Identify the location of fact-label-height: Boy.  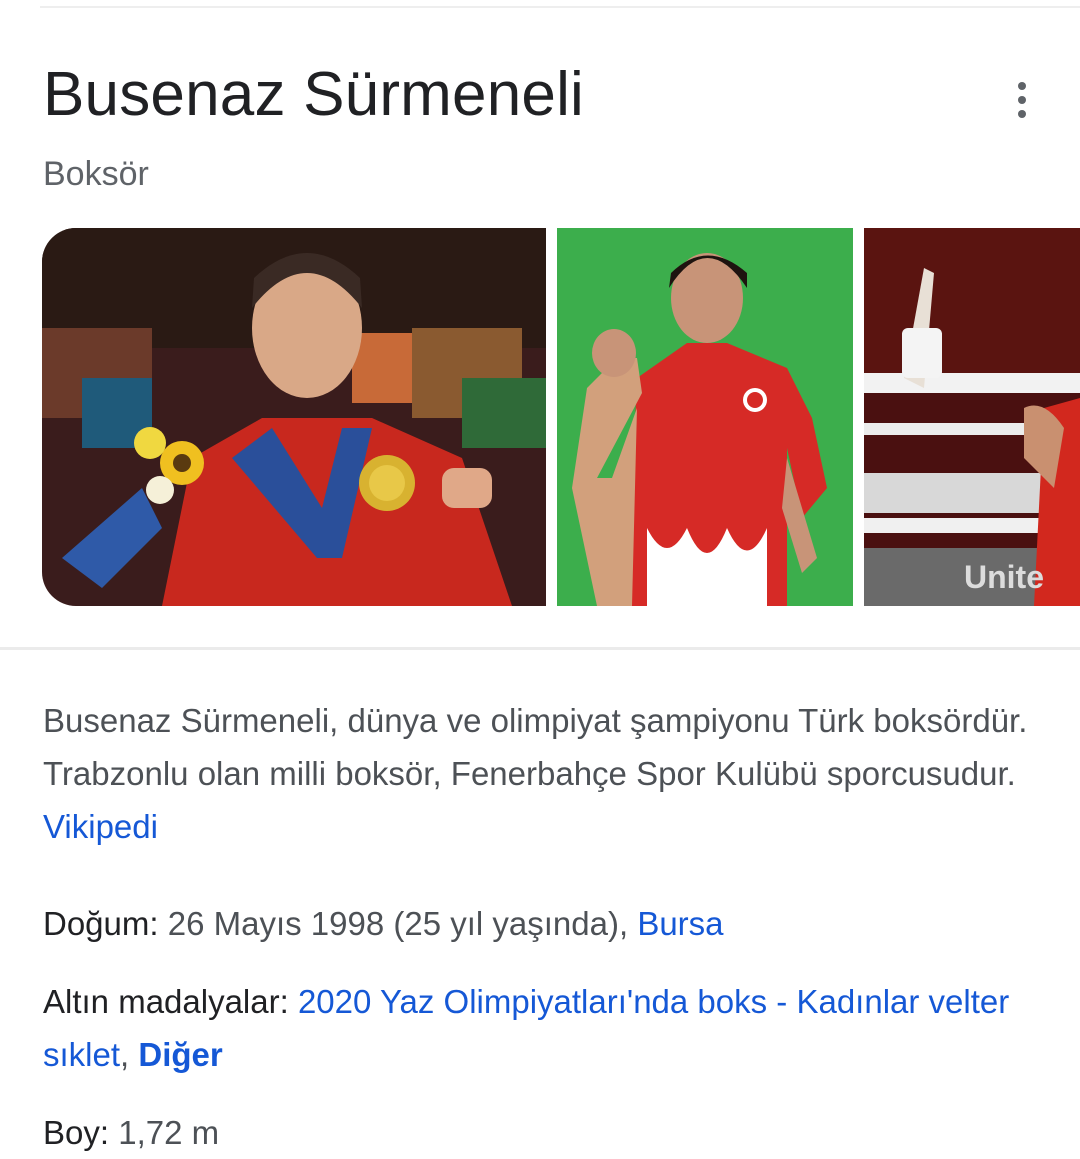
(71, 1132).